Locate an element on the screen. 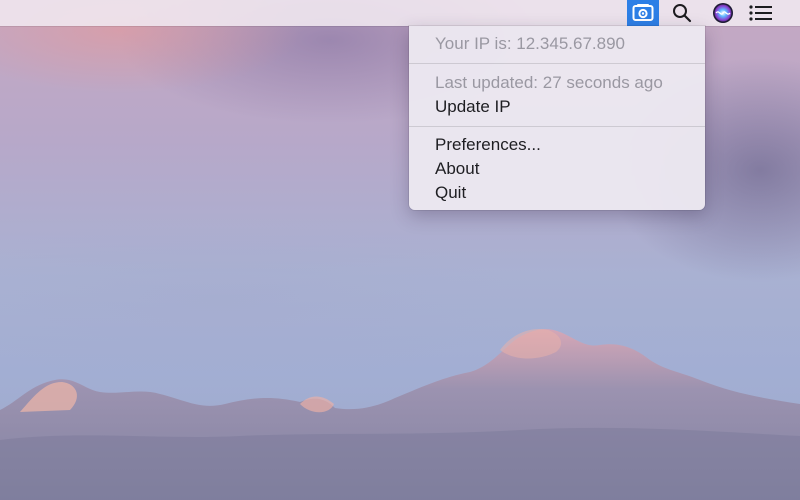 This screenshot has height=500, width=800. notification-center-item is located at coordinates (761, 13).